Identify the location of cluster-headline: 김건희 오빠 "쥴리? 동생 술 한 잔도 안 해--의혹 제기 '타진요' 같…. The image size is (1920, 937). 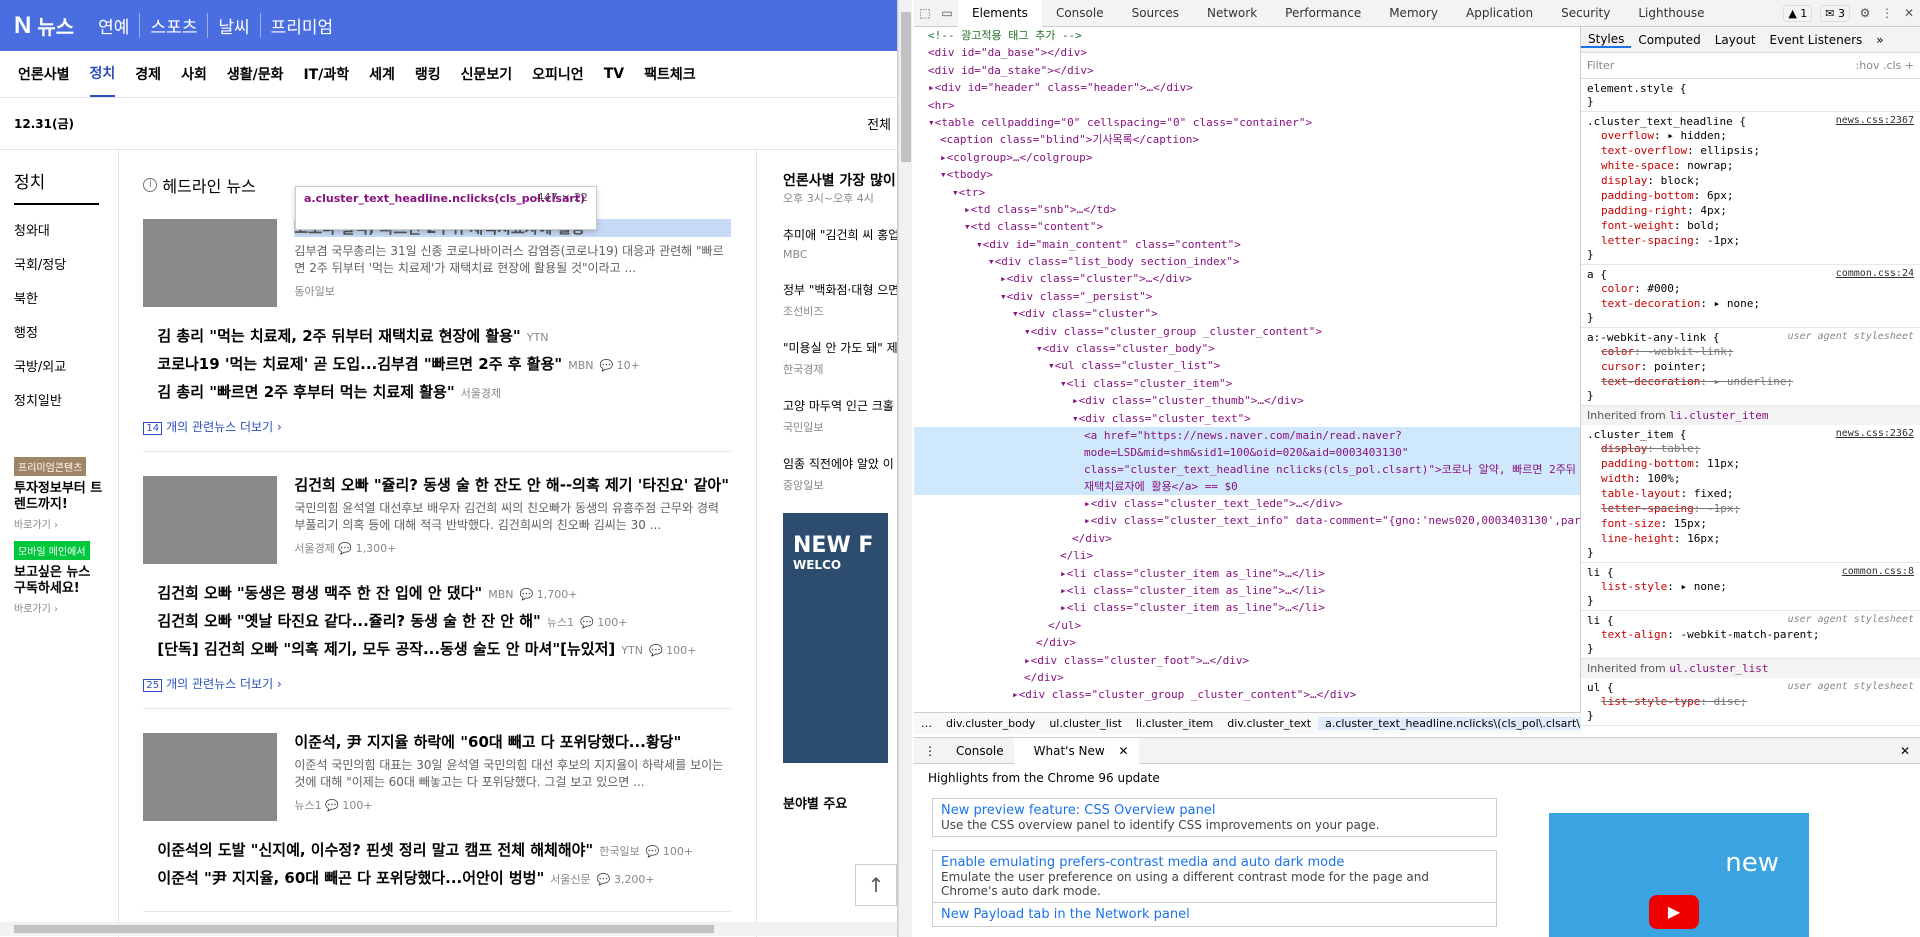
(512, 485).